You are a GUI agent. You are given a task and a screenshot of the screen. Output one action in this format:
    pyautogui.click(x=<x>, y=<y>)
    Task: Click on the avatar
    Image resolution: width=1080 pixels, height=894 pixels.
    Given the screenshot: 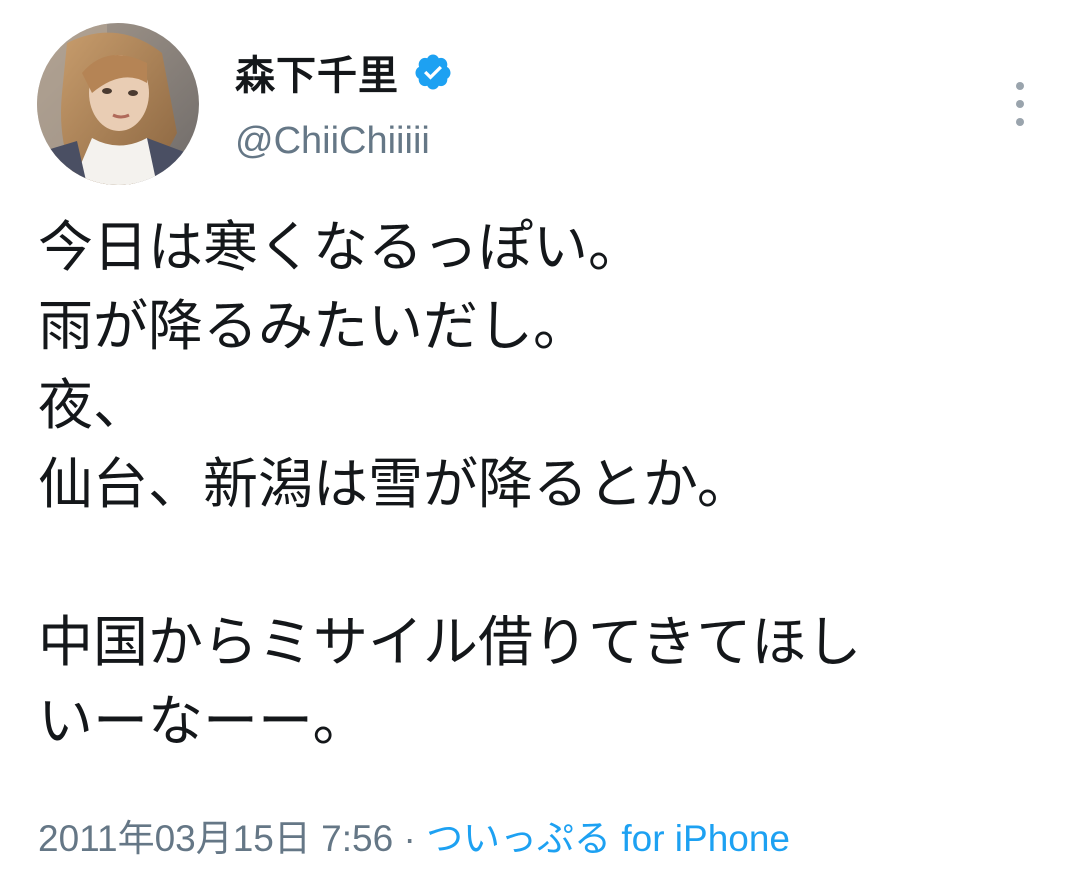 What is the action you would take?
    pyautogui.click(x=118, y=104)
    